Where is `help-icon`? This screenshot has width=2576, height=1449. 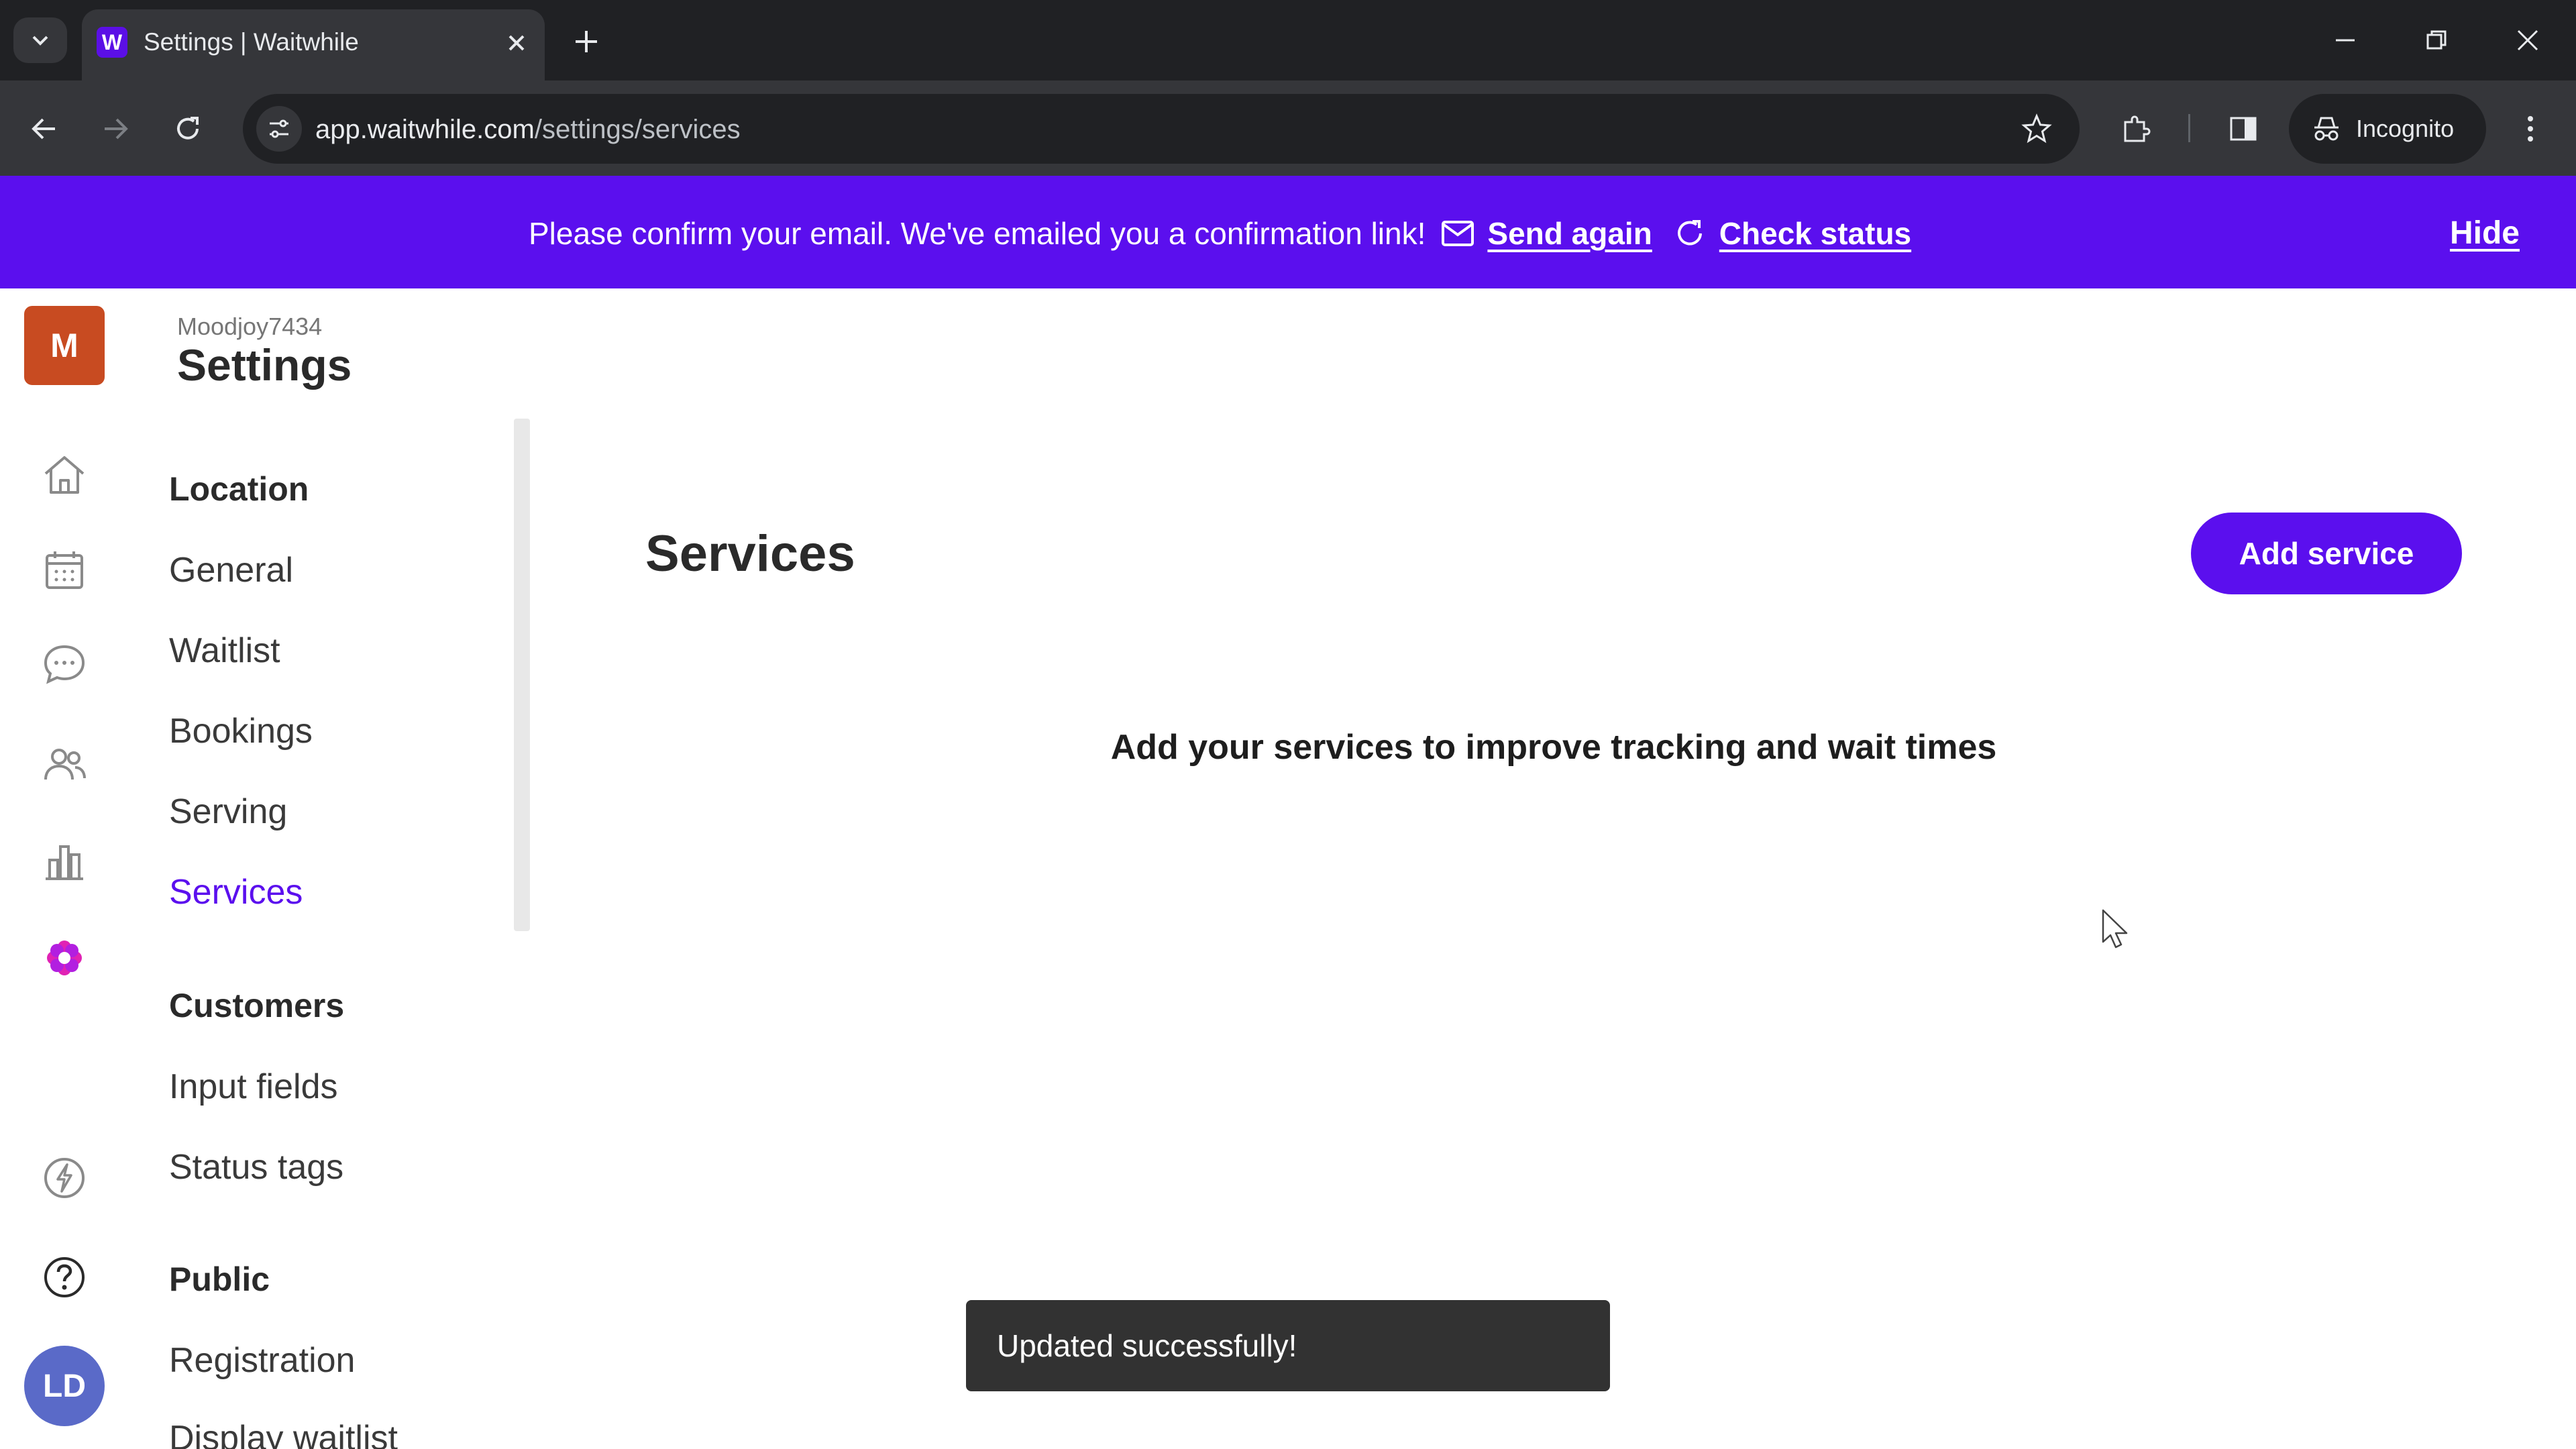
help-icon is located at coordinates (64, 1277).